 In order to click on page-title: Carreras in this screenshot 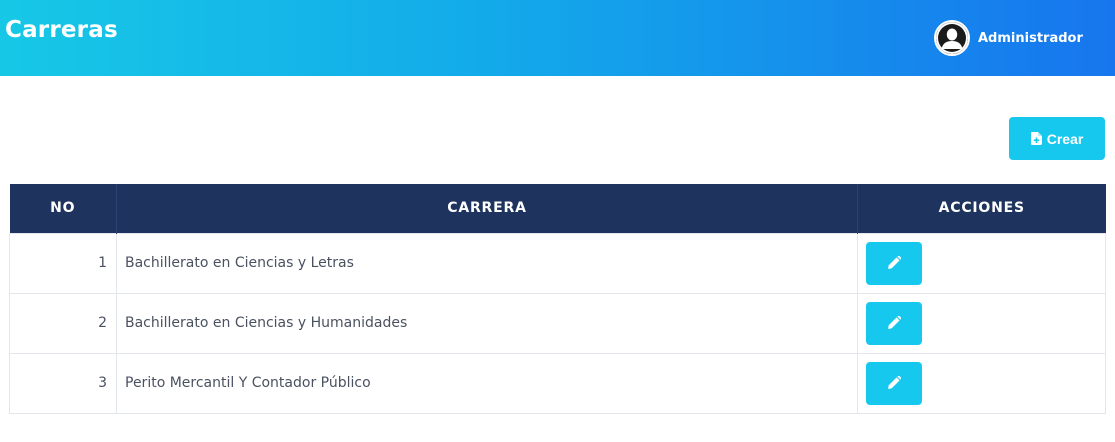, I will do `click(61, 30)`.